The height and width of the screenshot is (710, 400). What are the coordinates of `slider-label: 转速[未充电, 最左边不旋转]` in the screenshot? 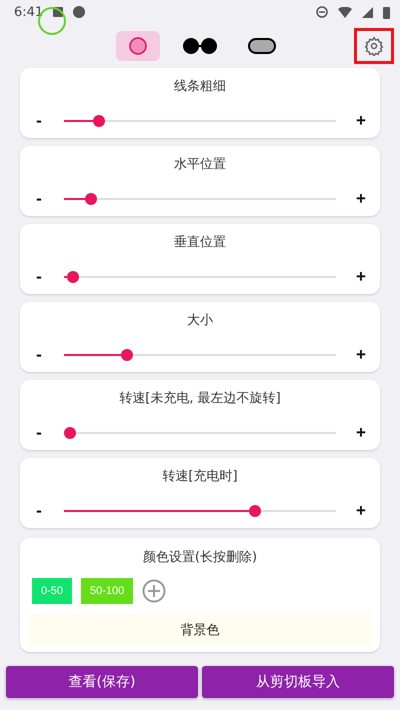 It's located at (200, 398).